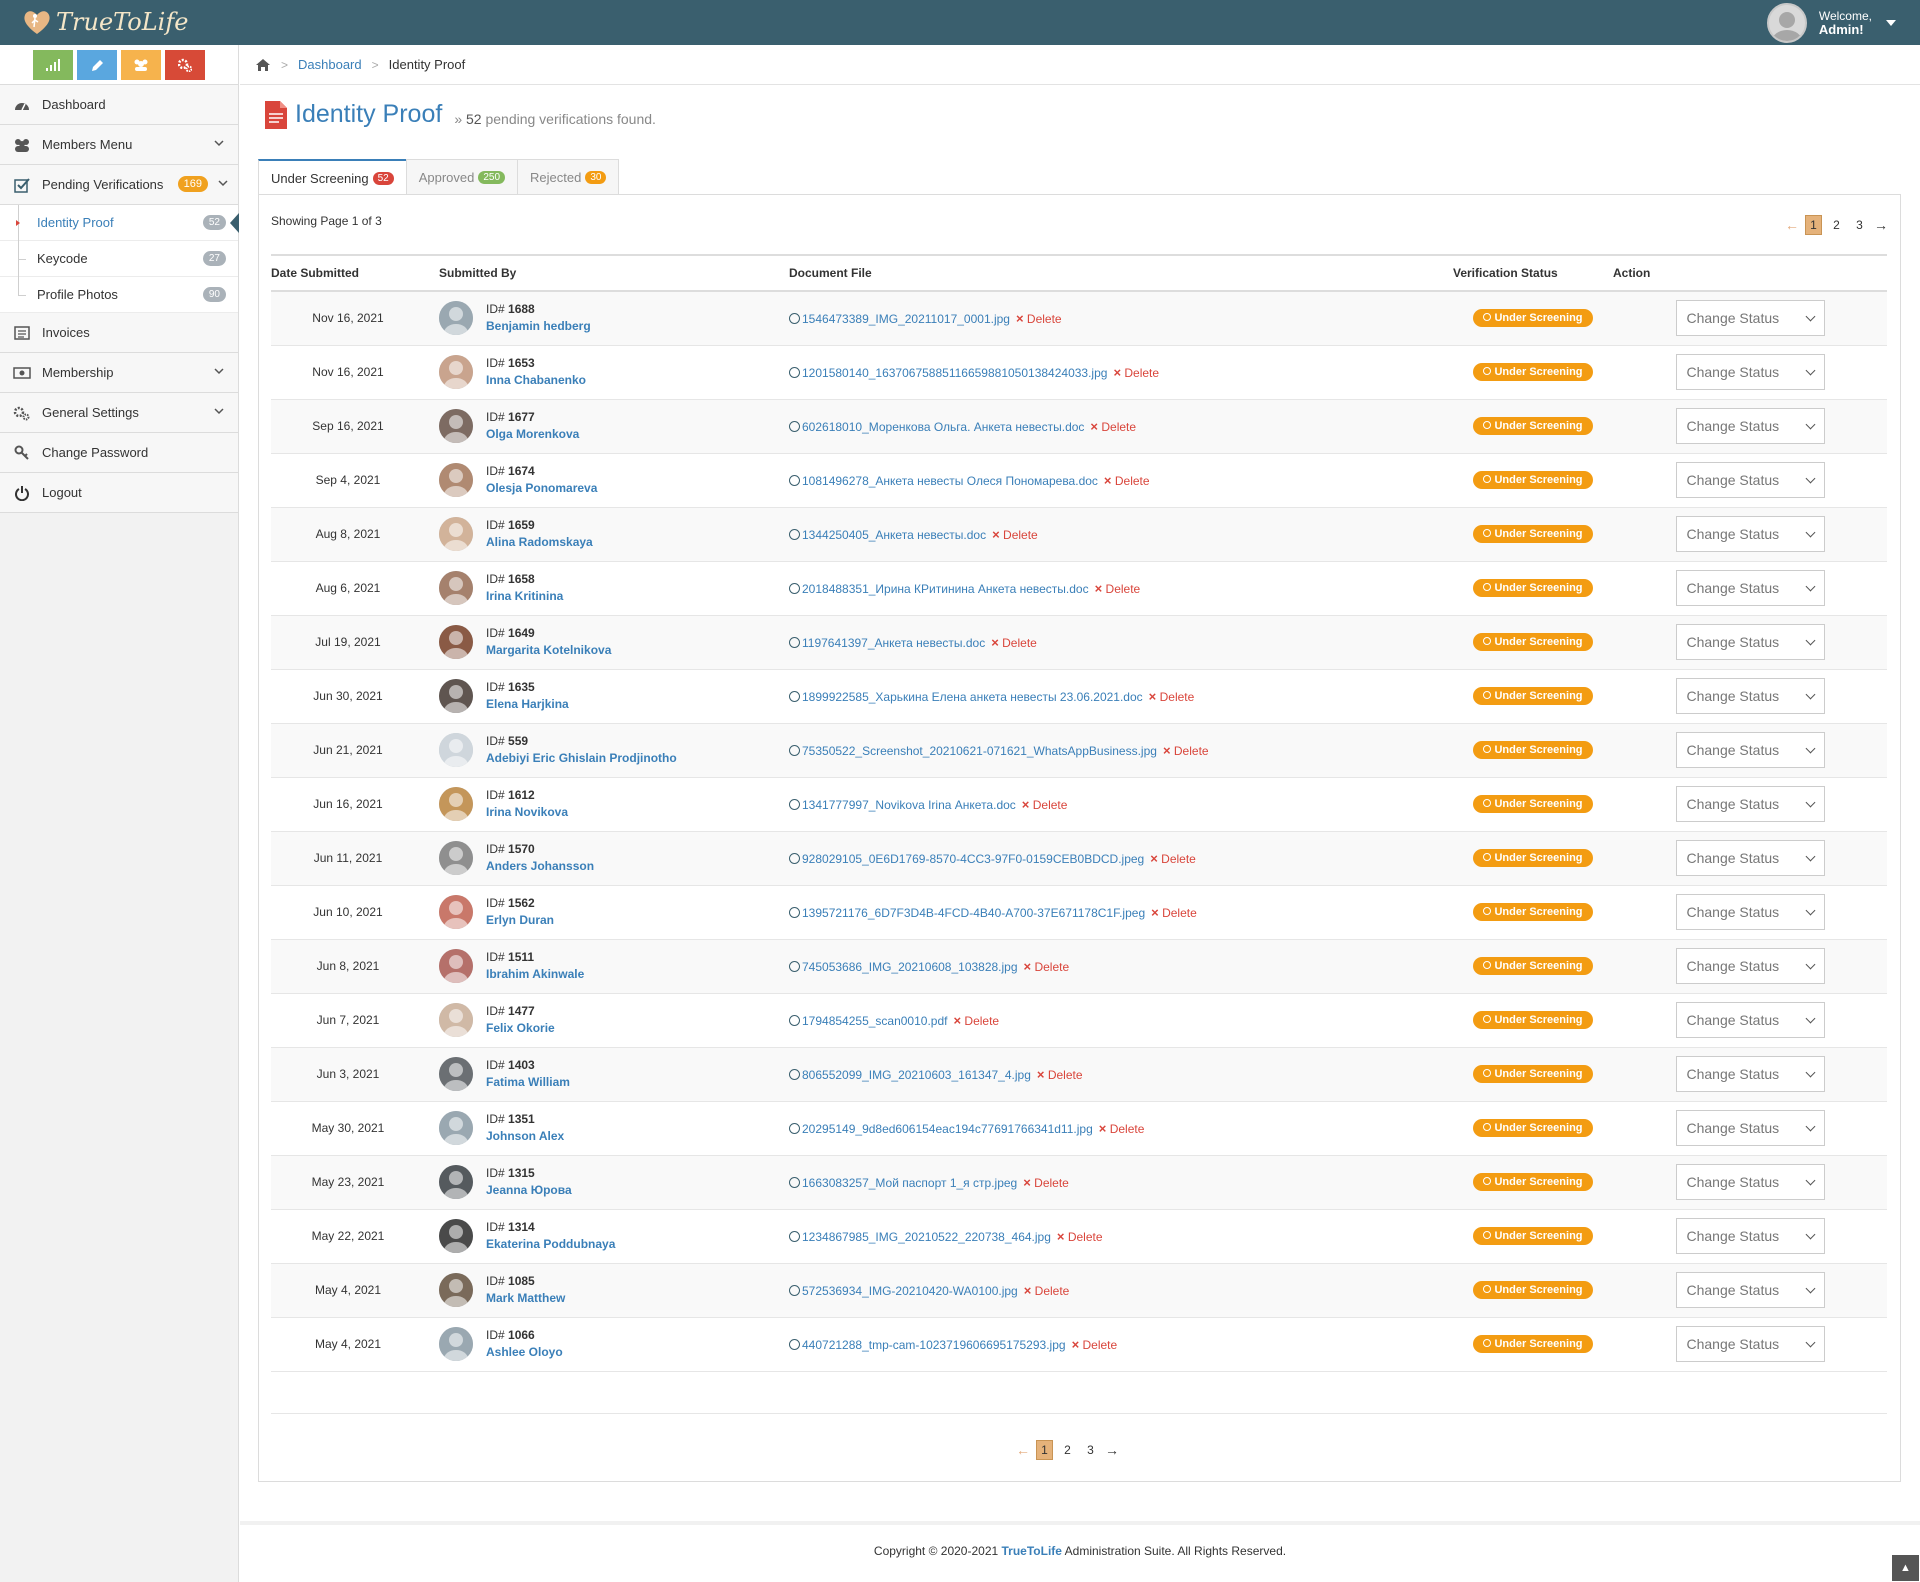  I want to click on sidebar-item-pending-verifications: Pending Verifications 169, so click(119, 185).